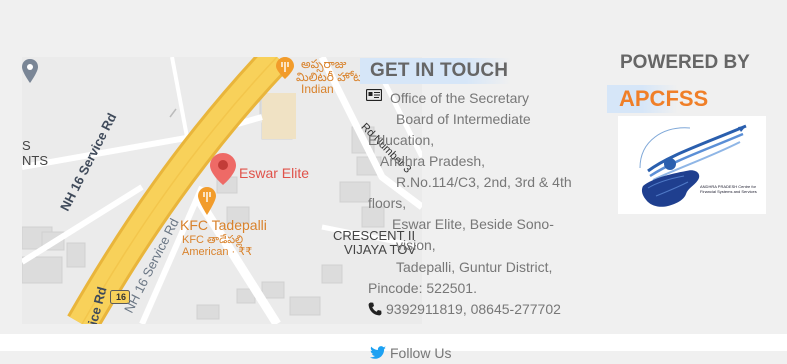 This screenshot has height=364, width=787. I want to click on phone-icon, so click(375, 309).